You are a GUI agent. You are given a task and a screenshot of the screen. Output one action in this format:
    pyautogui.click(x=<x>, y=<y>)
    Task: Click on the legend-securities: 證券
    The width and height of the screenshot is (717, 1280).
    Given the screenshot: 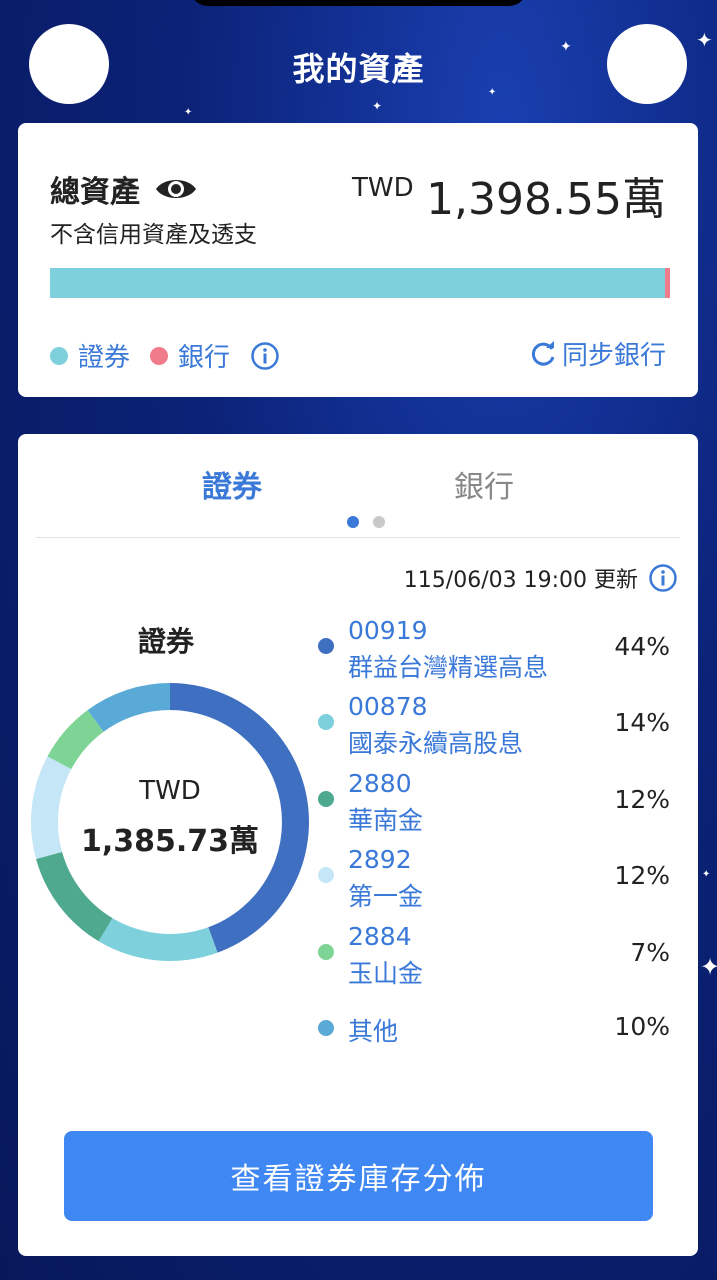 What is the action you would take?
    pyautogui.click(x=90, y=355)
    